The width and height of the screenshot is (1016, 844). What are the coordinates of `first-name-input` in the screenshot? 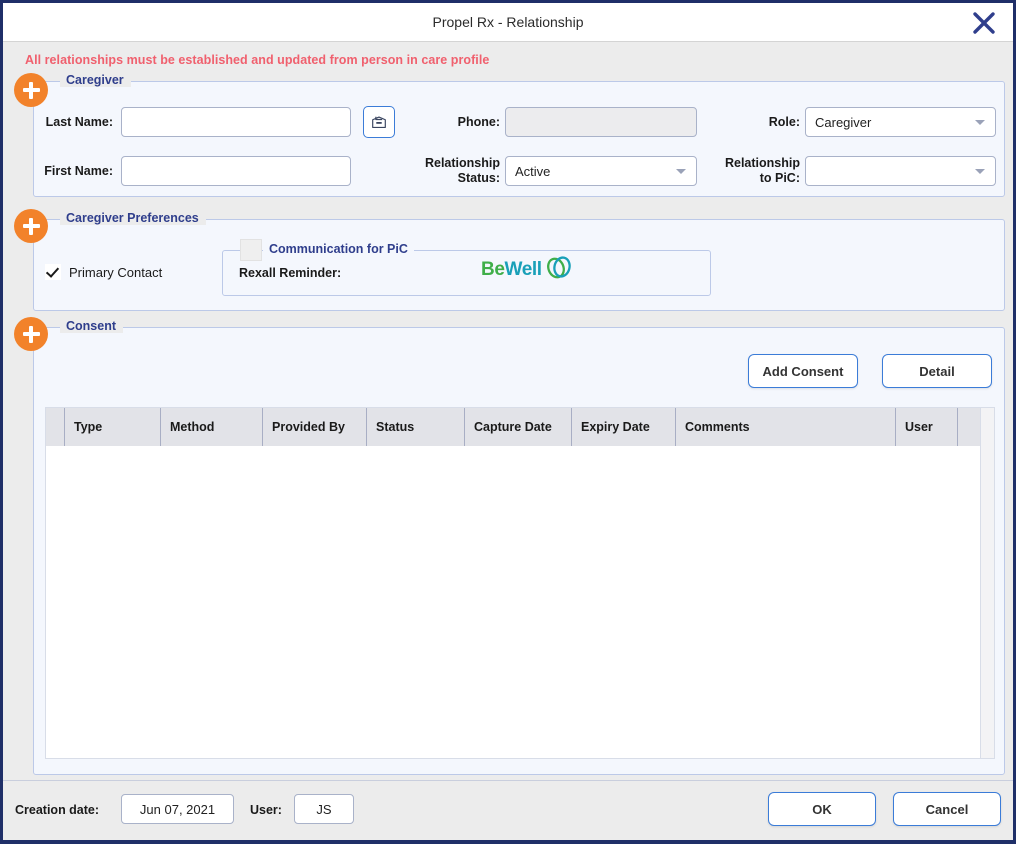 It's located at (236, 171).